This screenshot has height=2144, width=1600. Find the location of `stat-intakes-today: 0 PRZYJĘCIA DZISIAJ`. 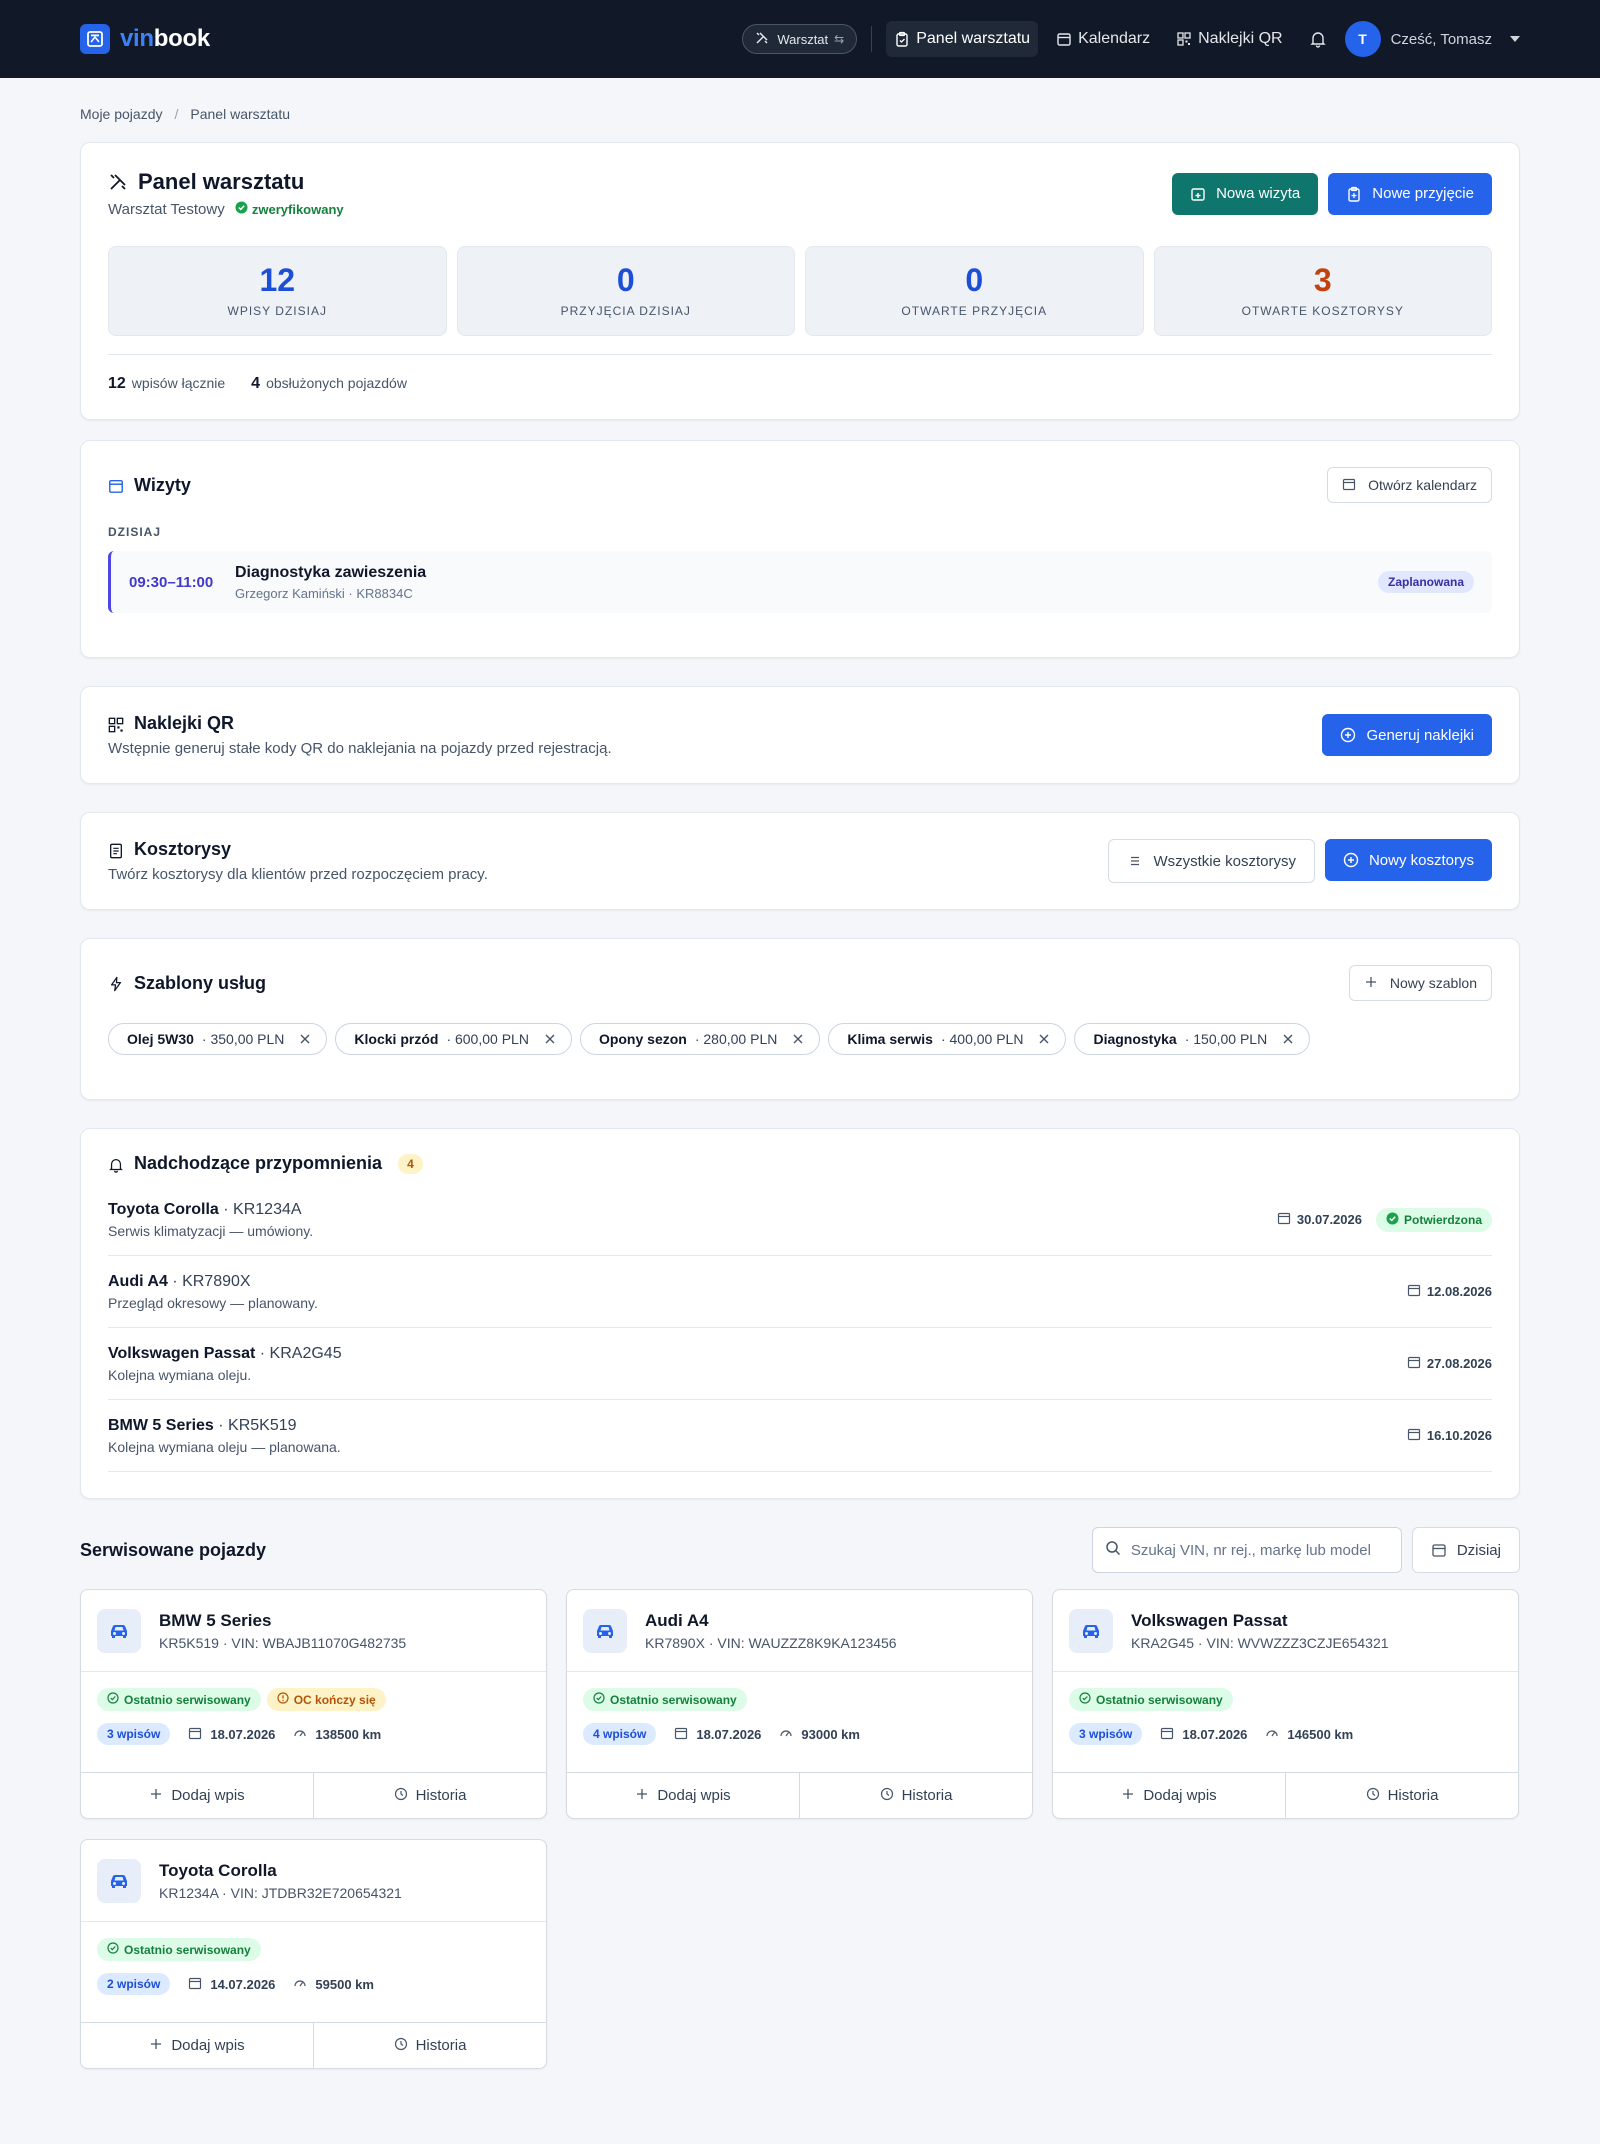

stat-intakes-today: 0 PRZYJĘCIA DZISIAJ is located at coordinates (625, 291).